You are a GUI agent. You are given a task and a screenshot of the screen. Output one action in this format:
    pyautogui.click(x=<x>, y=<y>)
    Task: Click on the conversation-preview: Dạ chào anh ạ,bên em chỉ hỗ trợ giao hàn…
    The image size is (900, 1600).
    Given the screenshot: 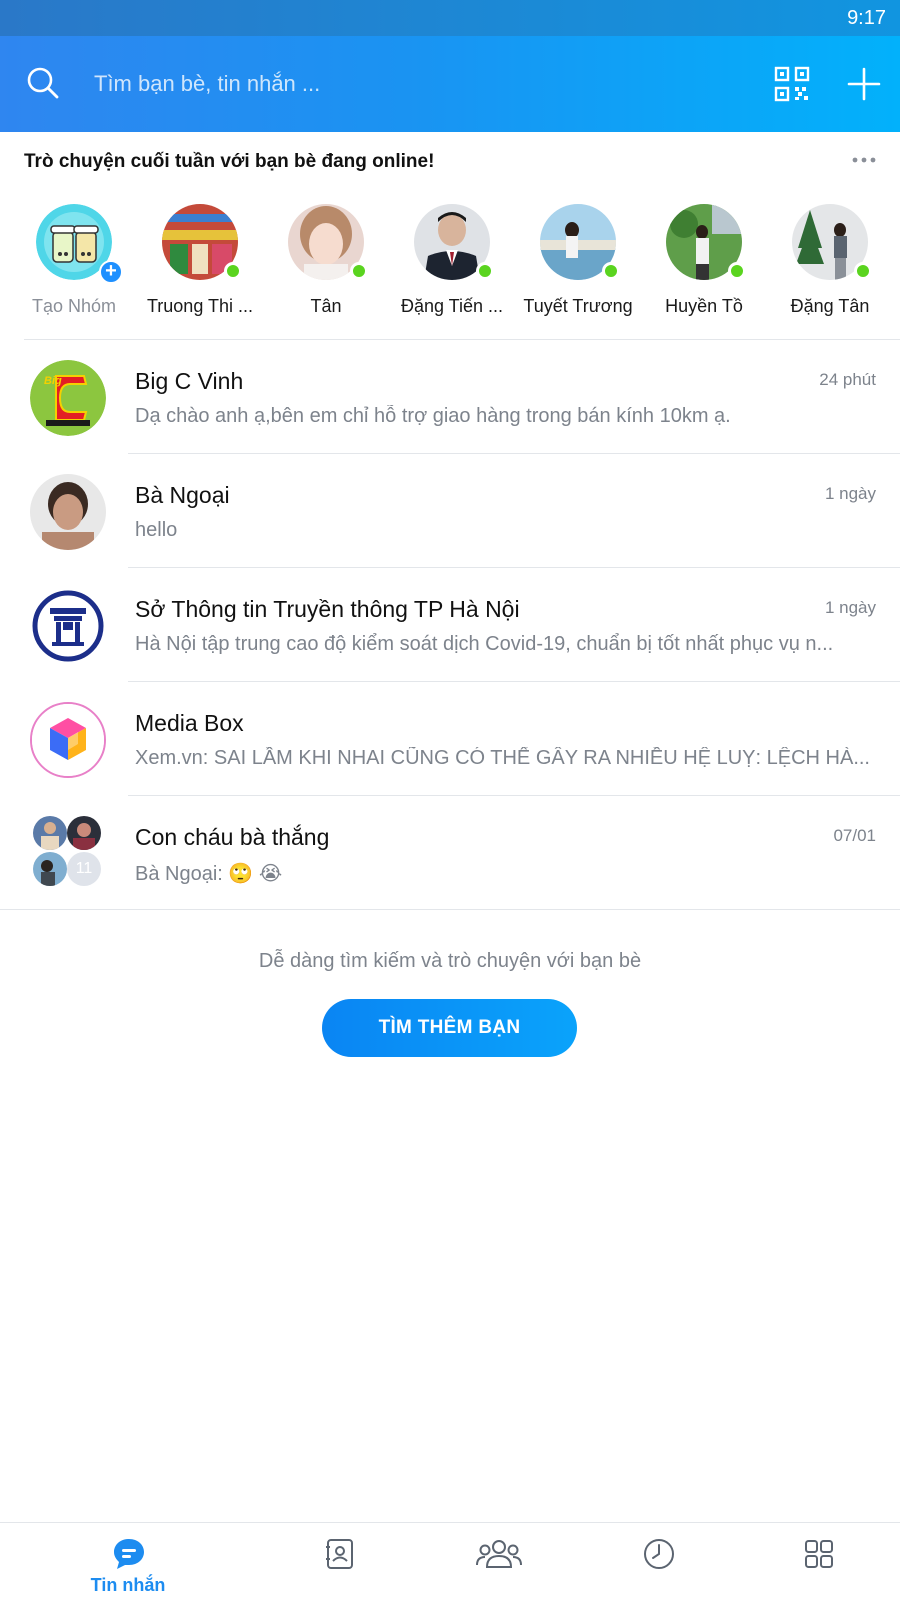 What is the action you would take?
    pyautogui.click(x=433, y=416)
    